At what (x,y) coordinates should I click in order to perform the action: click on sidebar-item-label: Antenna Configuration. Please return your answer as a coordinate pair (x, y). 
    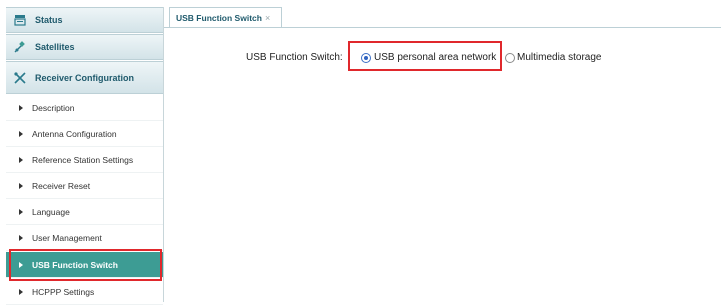
    Looking at the image, I should click on (74, 133).